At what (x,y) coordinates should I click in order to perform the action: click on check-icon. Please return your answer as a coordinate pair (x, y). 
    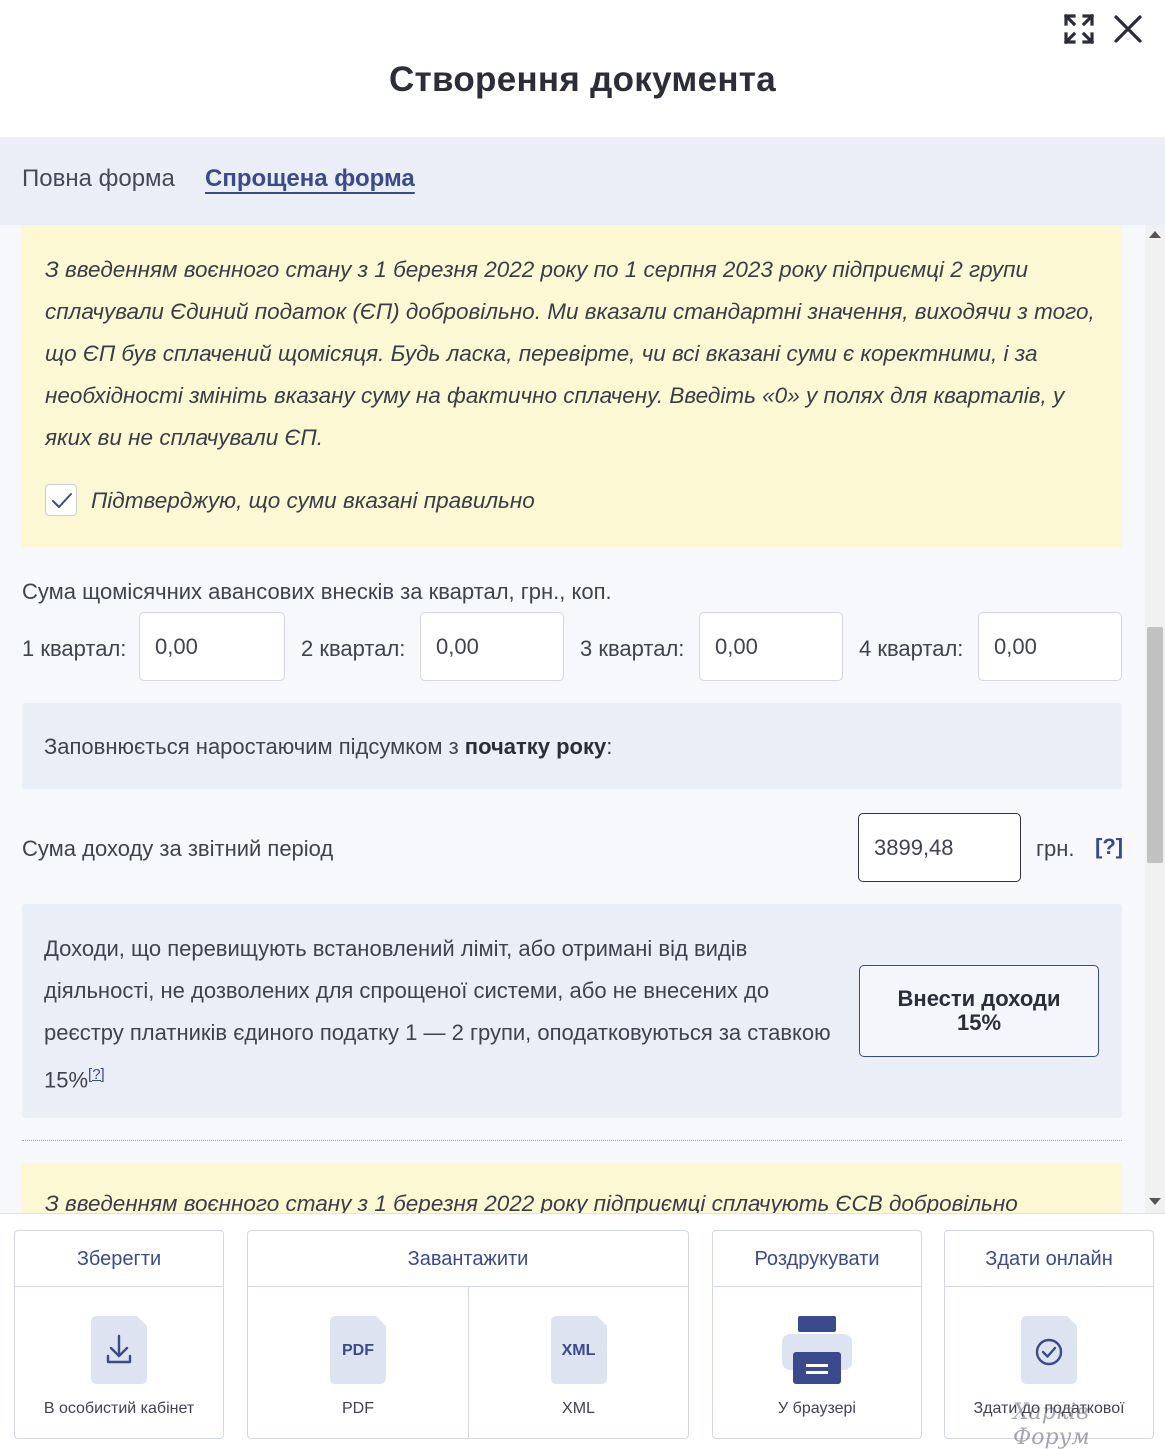
    Looking at the image, I should click on (62, 500).